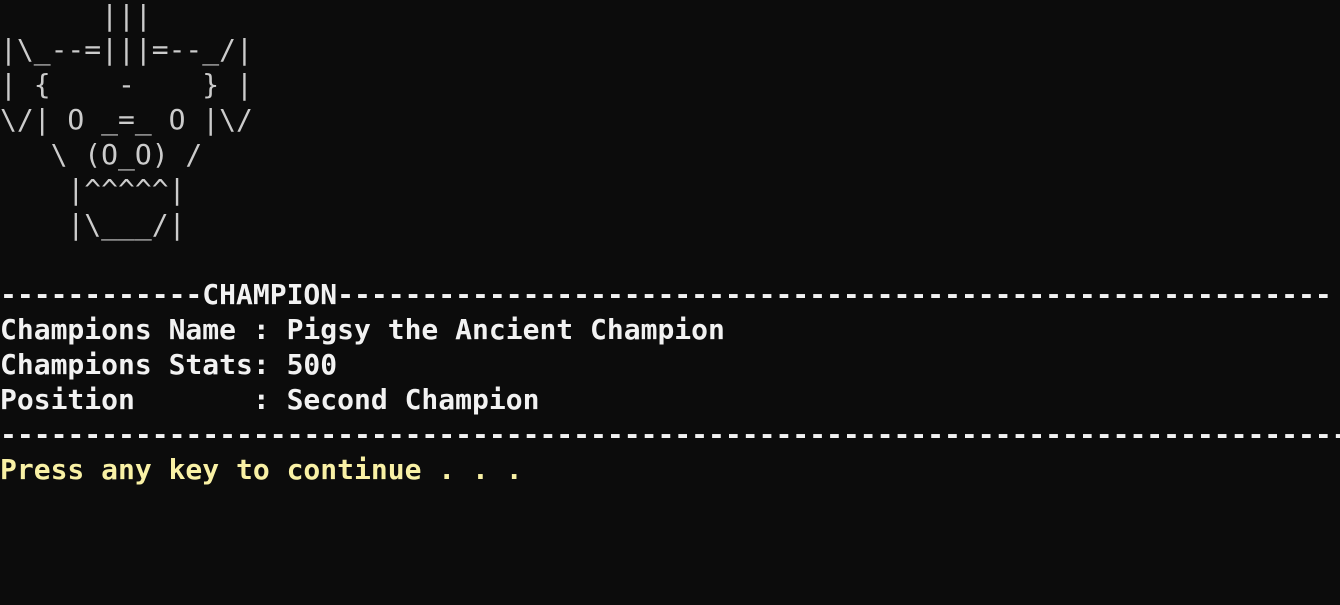 Image resolution: width=1340 pixels, height=605 pixels. Describe the element at coordinates (76, 16) in the screenshot. I see `ascii-art-line-1: |||` at that location.